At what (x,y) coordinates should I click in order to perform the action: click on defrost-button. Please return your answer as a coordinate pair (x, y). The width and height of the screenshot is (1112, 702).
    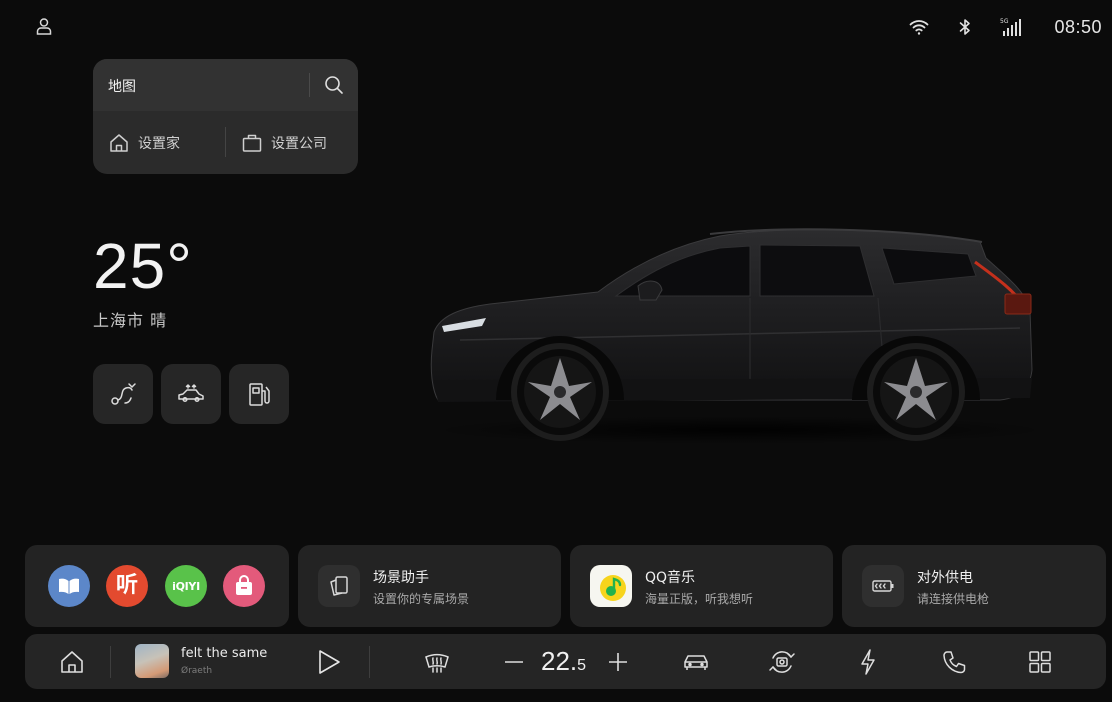
    Looking at the image, I should click on (437, 662).